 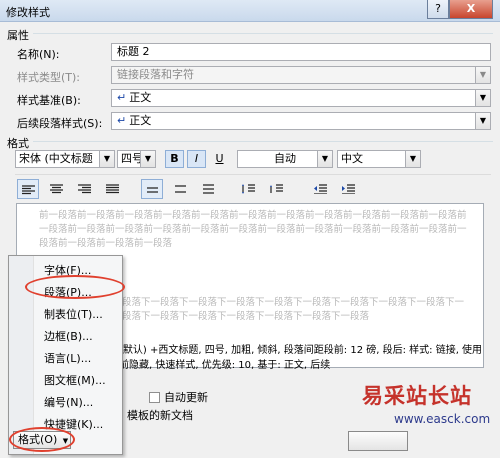 I want to click on increase-indent-icon, so click(x=348, y=189).